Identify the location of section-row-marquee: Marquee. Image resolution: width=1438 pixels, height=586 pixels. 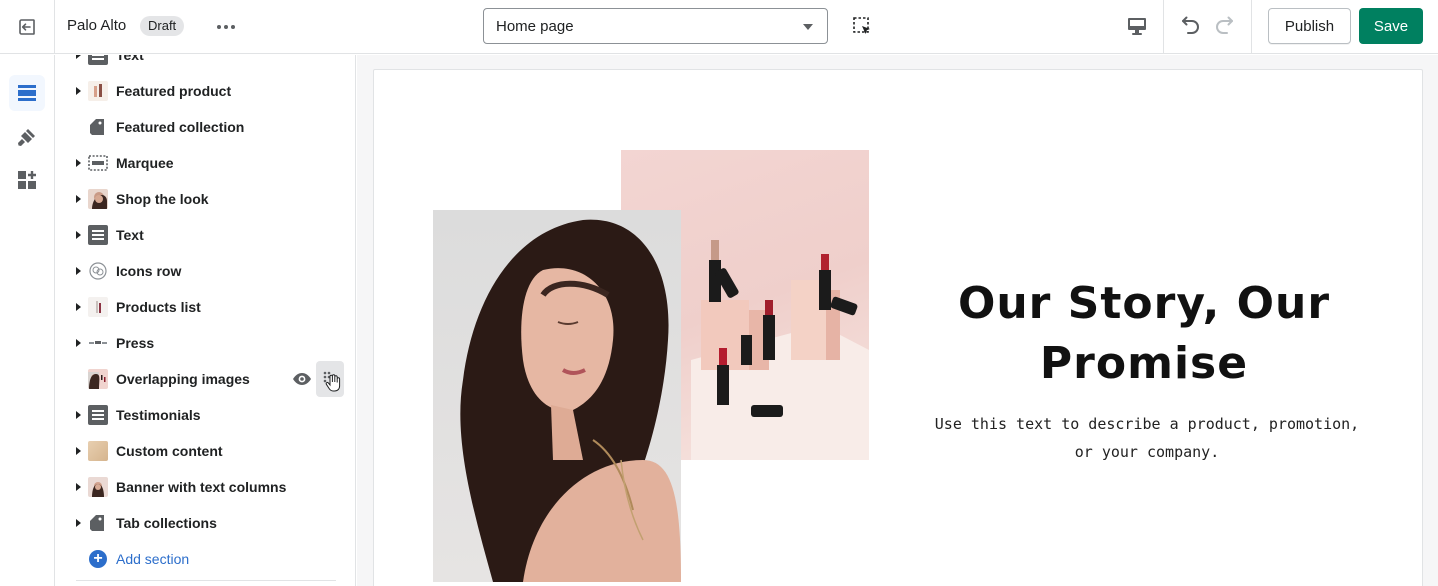
(205, 163).